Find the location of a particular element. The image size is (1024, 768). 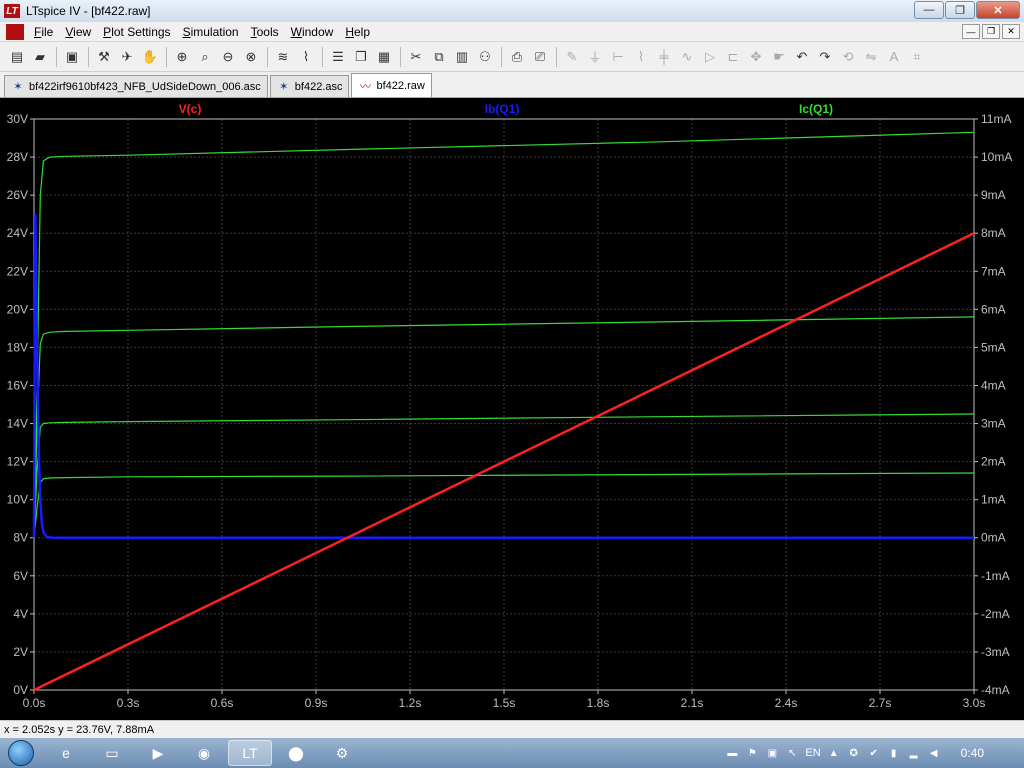

start-button is located at coordinates (21, 753).